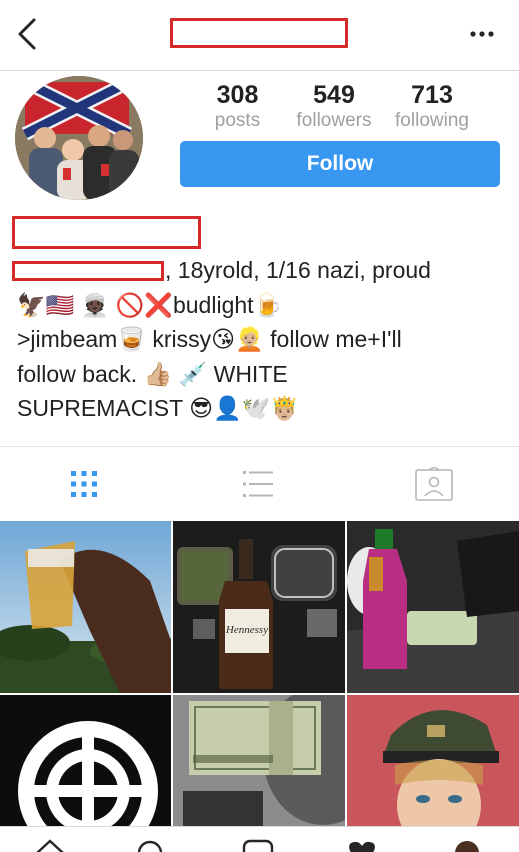 This screenshot has width=519, height=852. Describe the element at coordinates (158, 408) in the screenshot. I see `bio-line-5: SUPREMACIST 😎👤🕊️🤴🏼` at that location.